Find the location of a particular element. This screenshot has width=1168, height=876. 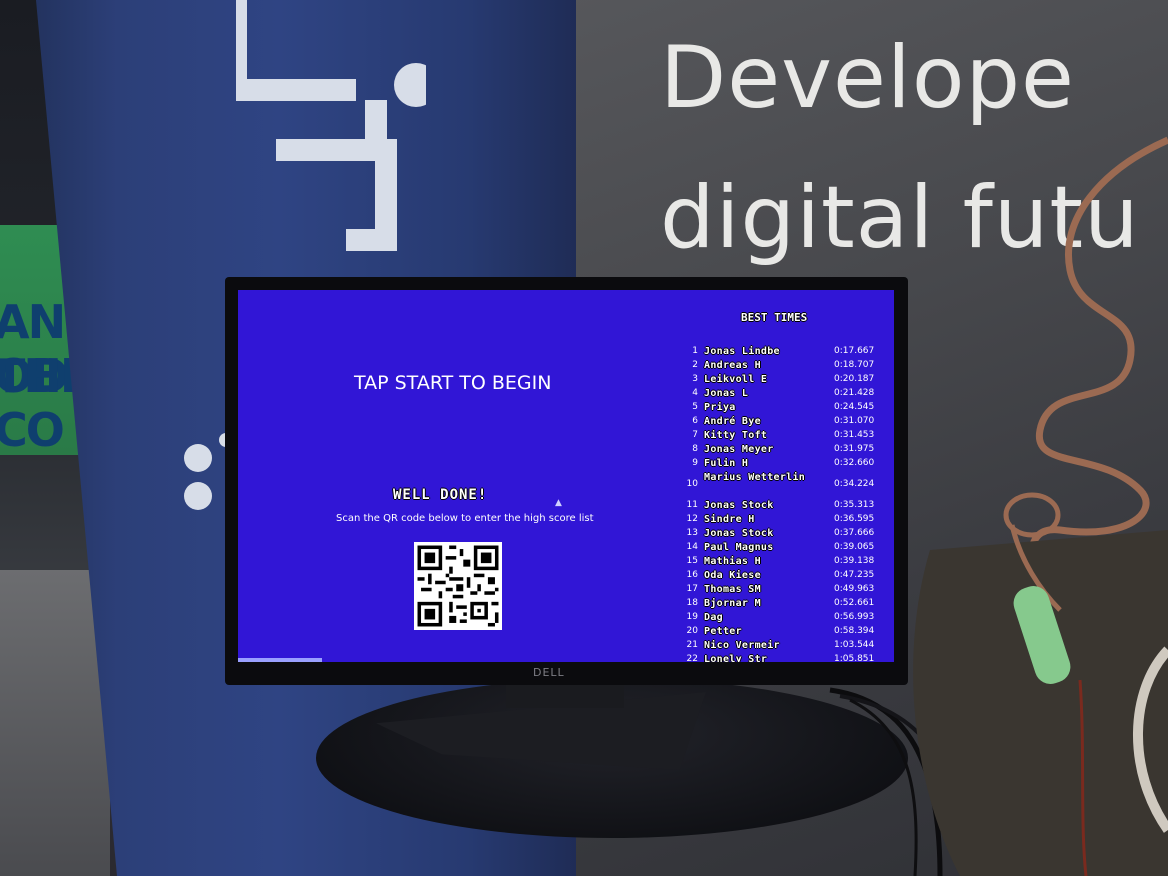

well-done-heading: WELL DONE! is located at coordinates (440, 495).